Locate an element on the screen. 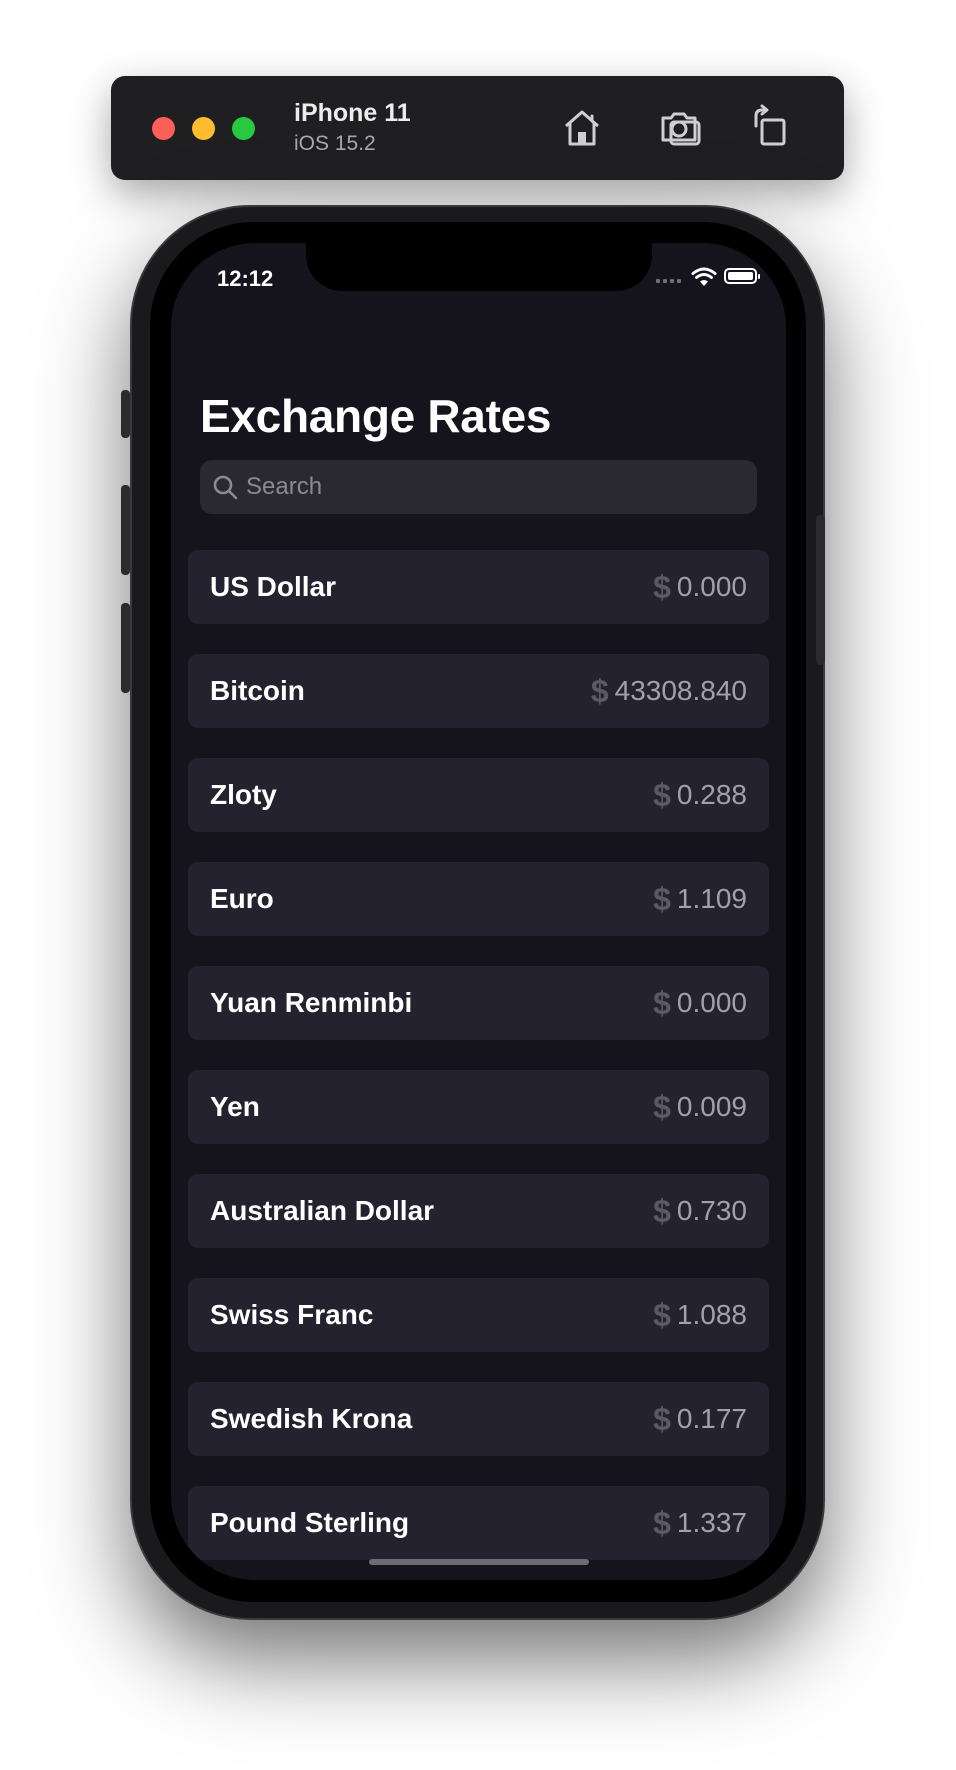 Image resolution: width=956 pixels, height=1770 pixels. rate-value-group: $1.109 is located at coordinates (700, 899).